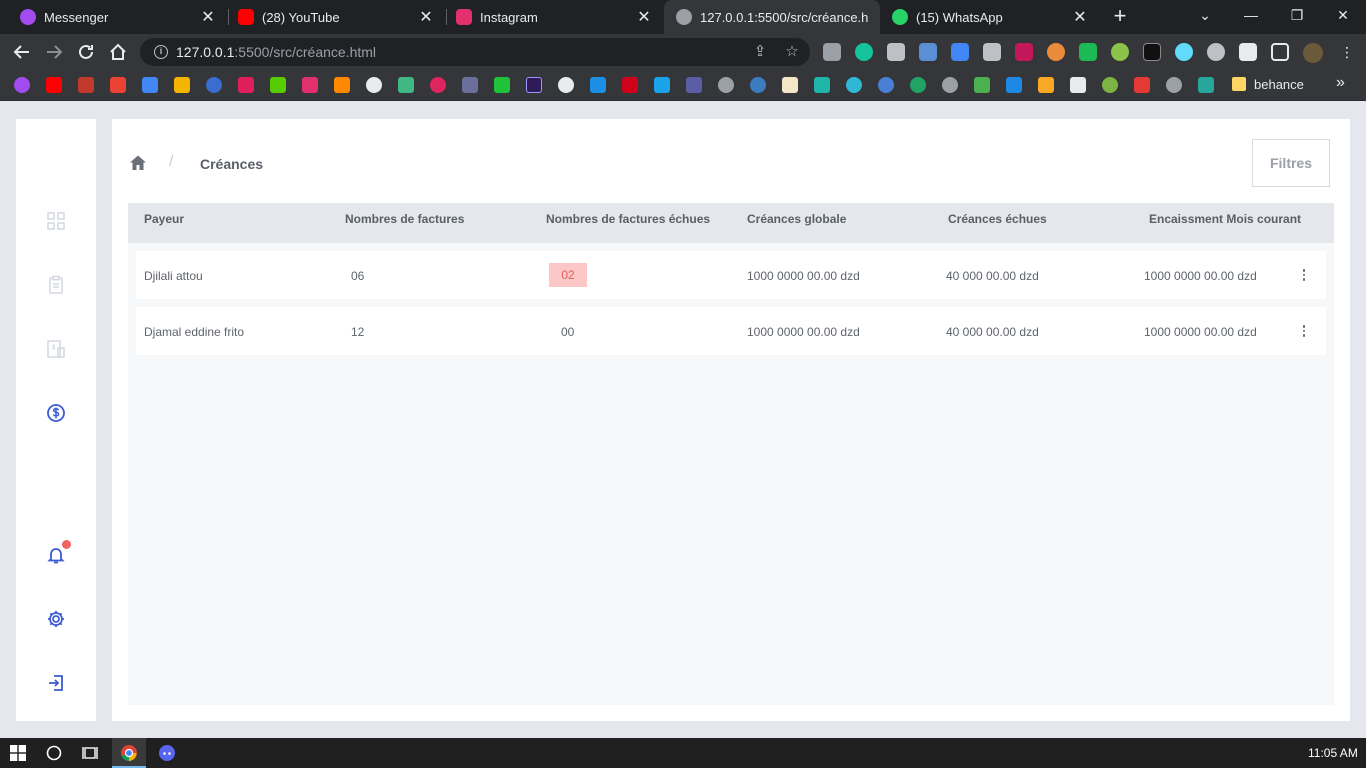 This screenshot has height=768, width=1366. Describe the element at coordinates (760, 52) in the screenshot. I see `share-icon: ⇪` at that location.